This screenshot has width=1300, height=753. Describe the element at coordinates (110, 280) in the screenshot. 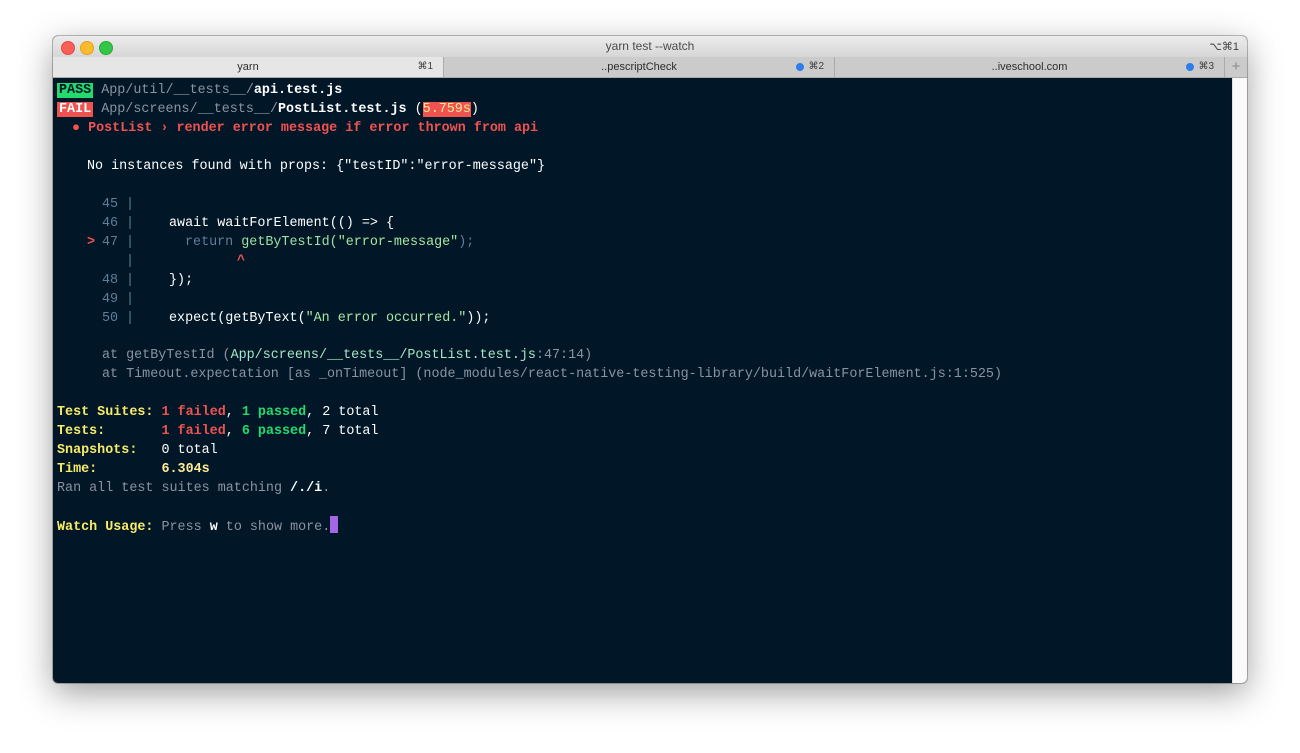

I see `line-number: 48` at that location.